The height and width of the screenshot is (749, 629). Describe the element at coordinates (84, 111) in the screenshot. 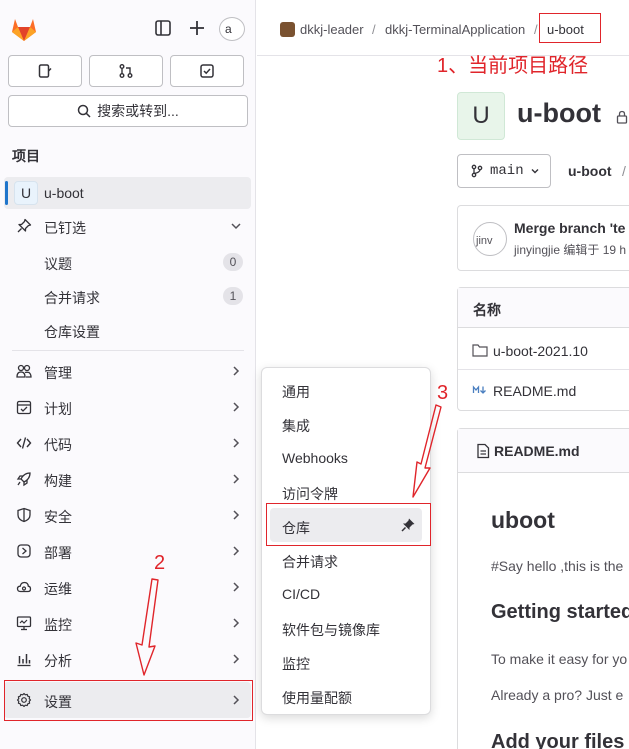

I see `search-icon` at that location.